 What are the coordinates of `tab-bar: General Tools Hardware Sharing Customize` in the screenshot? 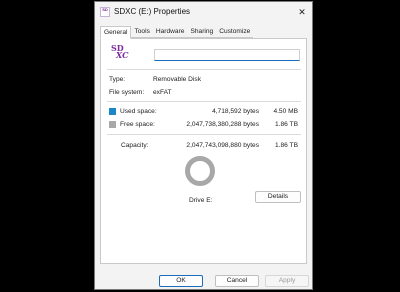 It's located at (177, 32).